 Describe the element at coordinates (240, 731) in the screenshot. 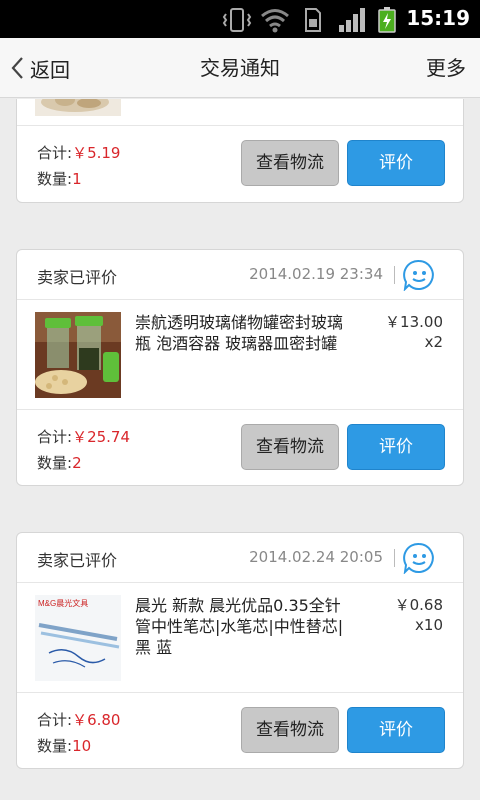

I see `order-footer: 合计:￥6.80 数量:10 查看物流 评价` at that location.